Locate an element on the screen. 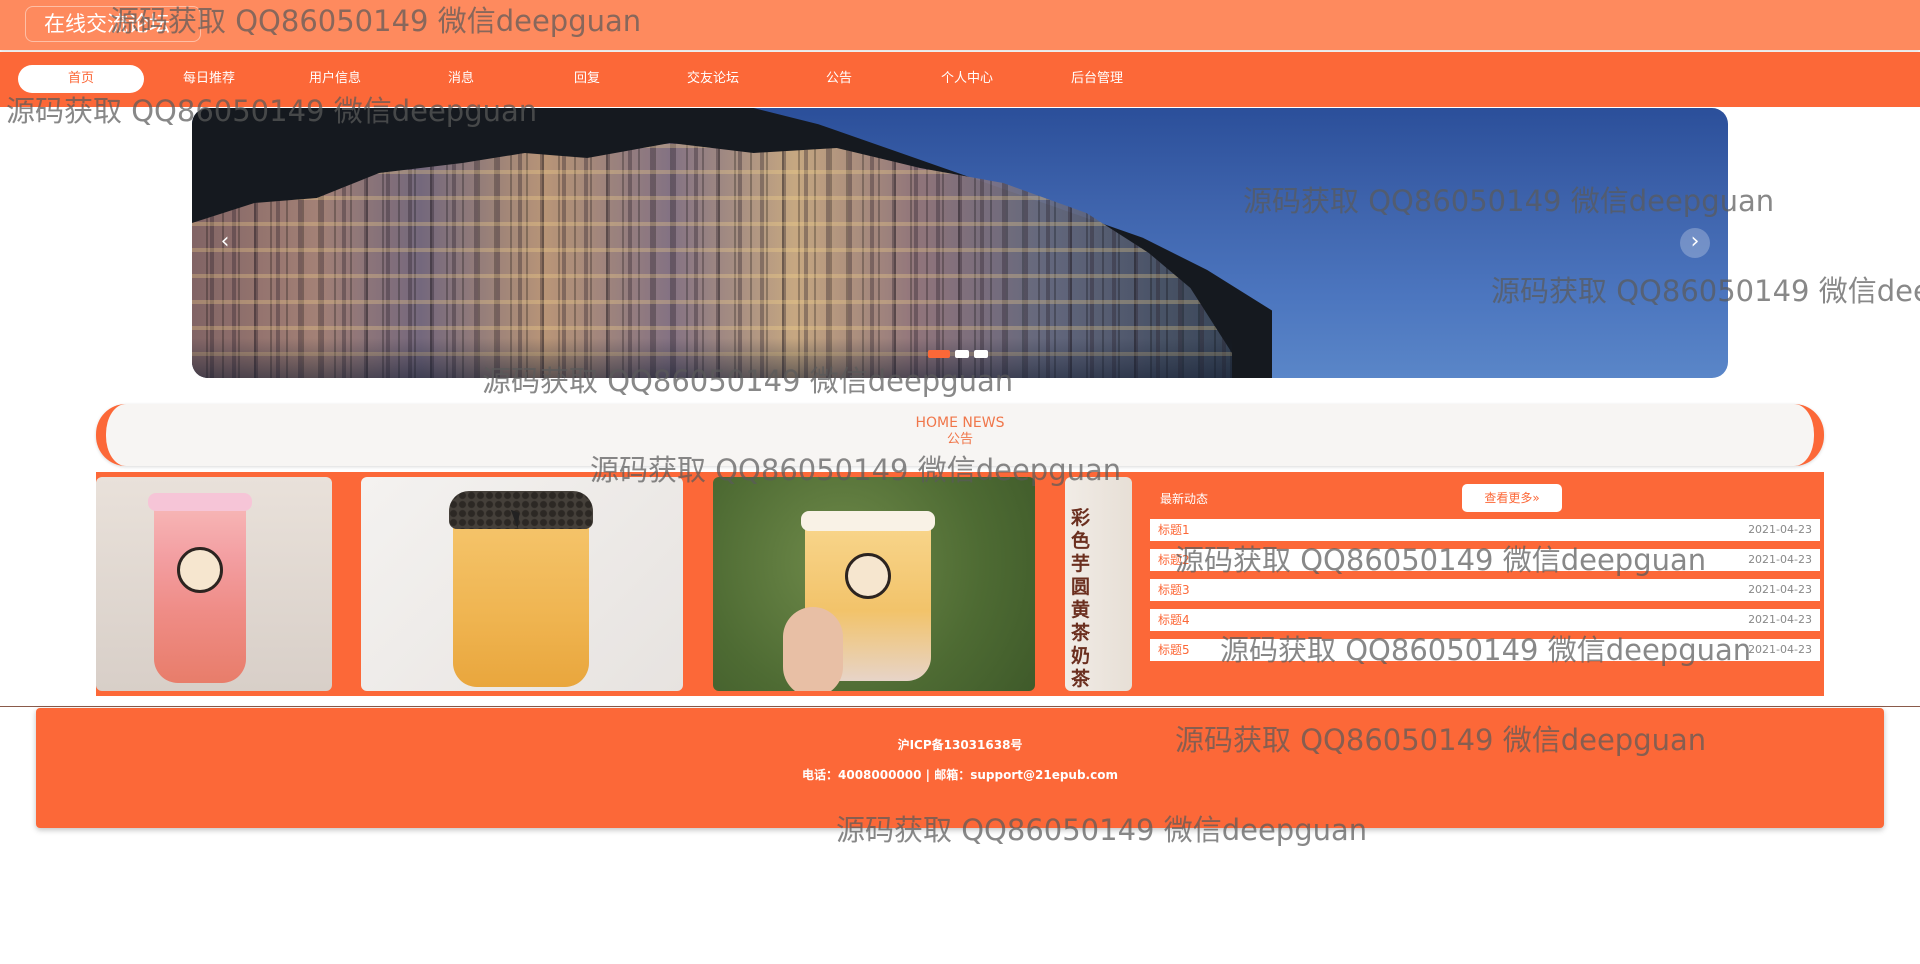  section-header: HOME NEWS 公告 is located at coordinates (960, 435).